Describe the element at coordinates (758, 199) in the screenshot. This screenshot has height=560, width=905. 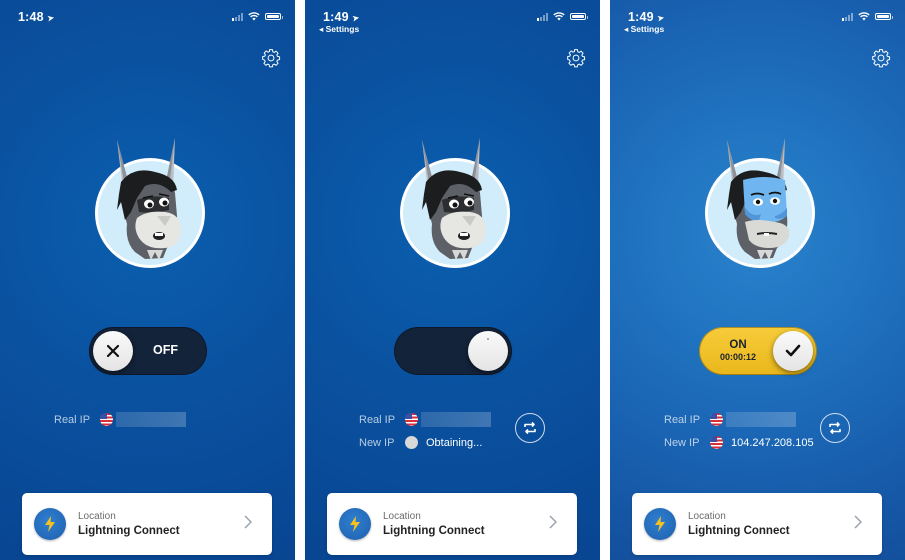
I see `donkey-masked-avatar` at that location.